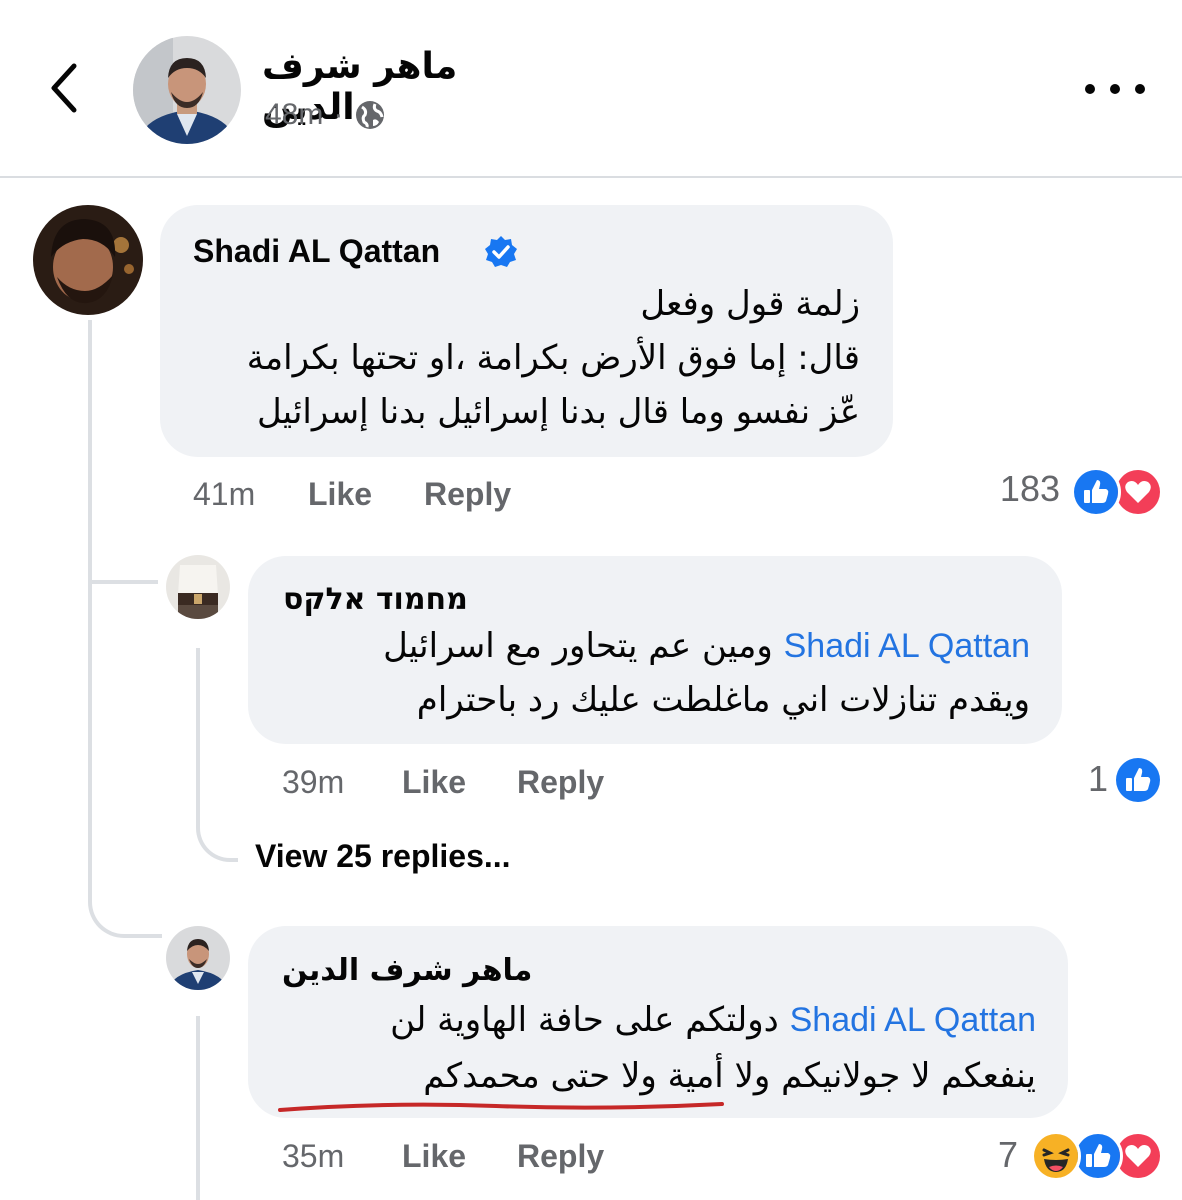 This screenshot has height=1200, width=1182. What do you see at coordinates (1056, 1156) in the screenshot?
I see `haha-icon` at bounding box center [1056, 1156].